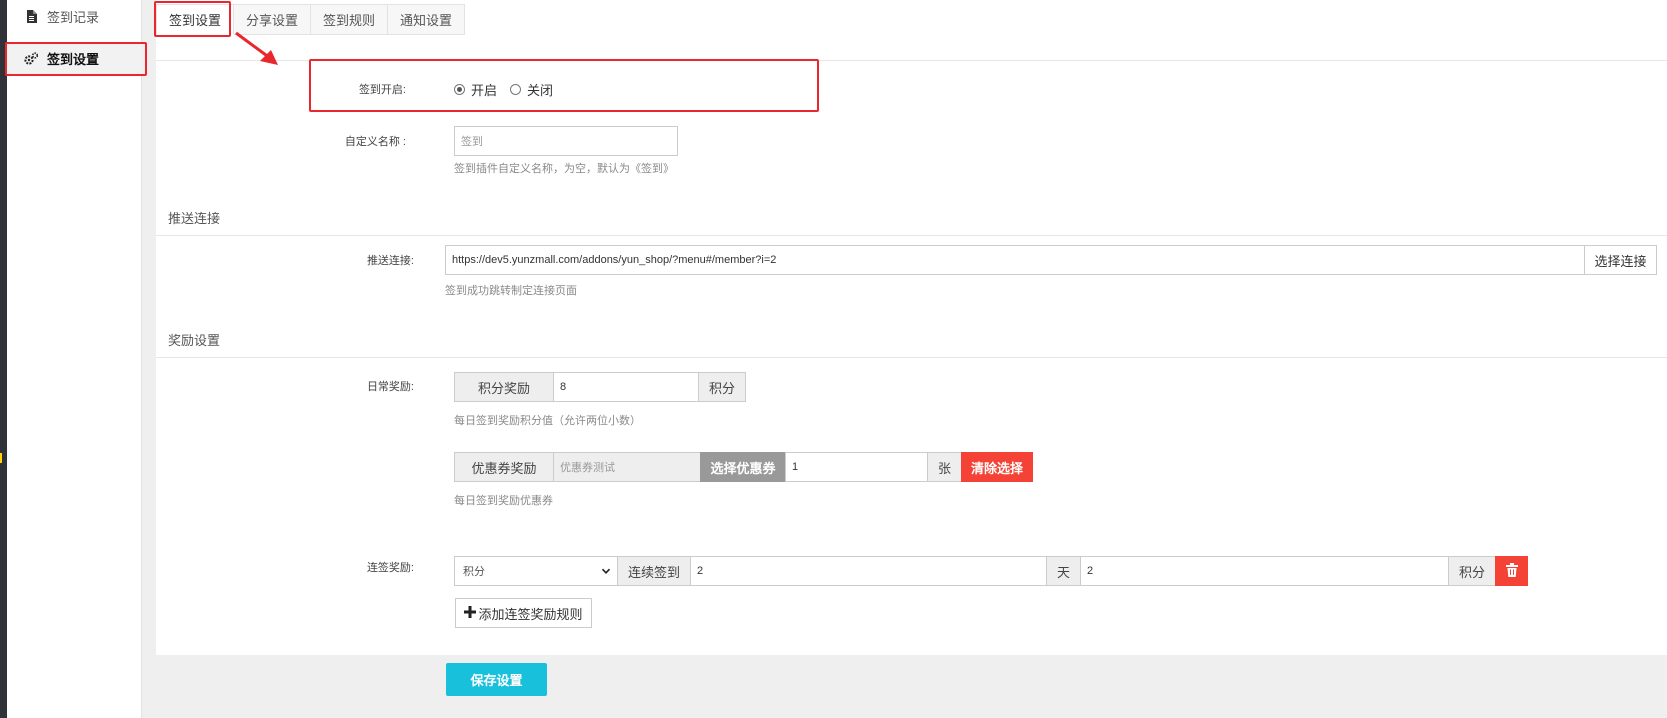 This screenshot has height=718, width=1667. Describe the element at coordinates (564, 169) in the screenshot. I see `custom-name-hint: 签到插件自定义名称，为空，默认为《签到》` at that location.